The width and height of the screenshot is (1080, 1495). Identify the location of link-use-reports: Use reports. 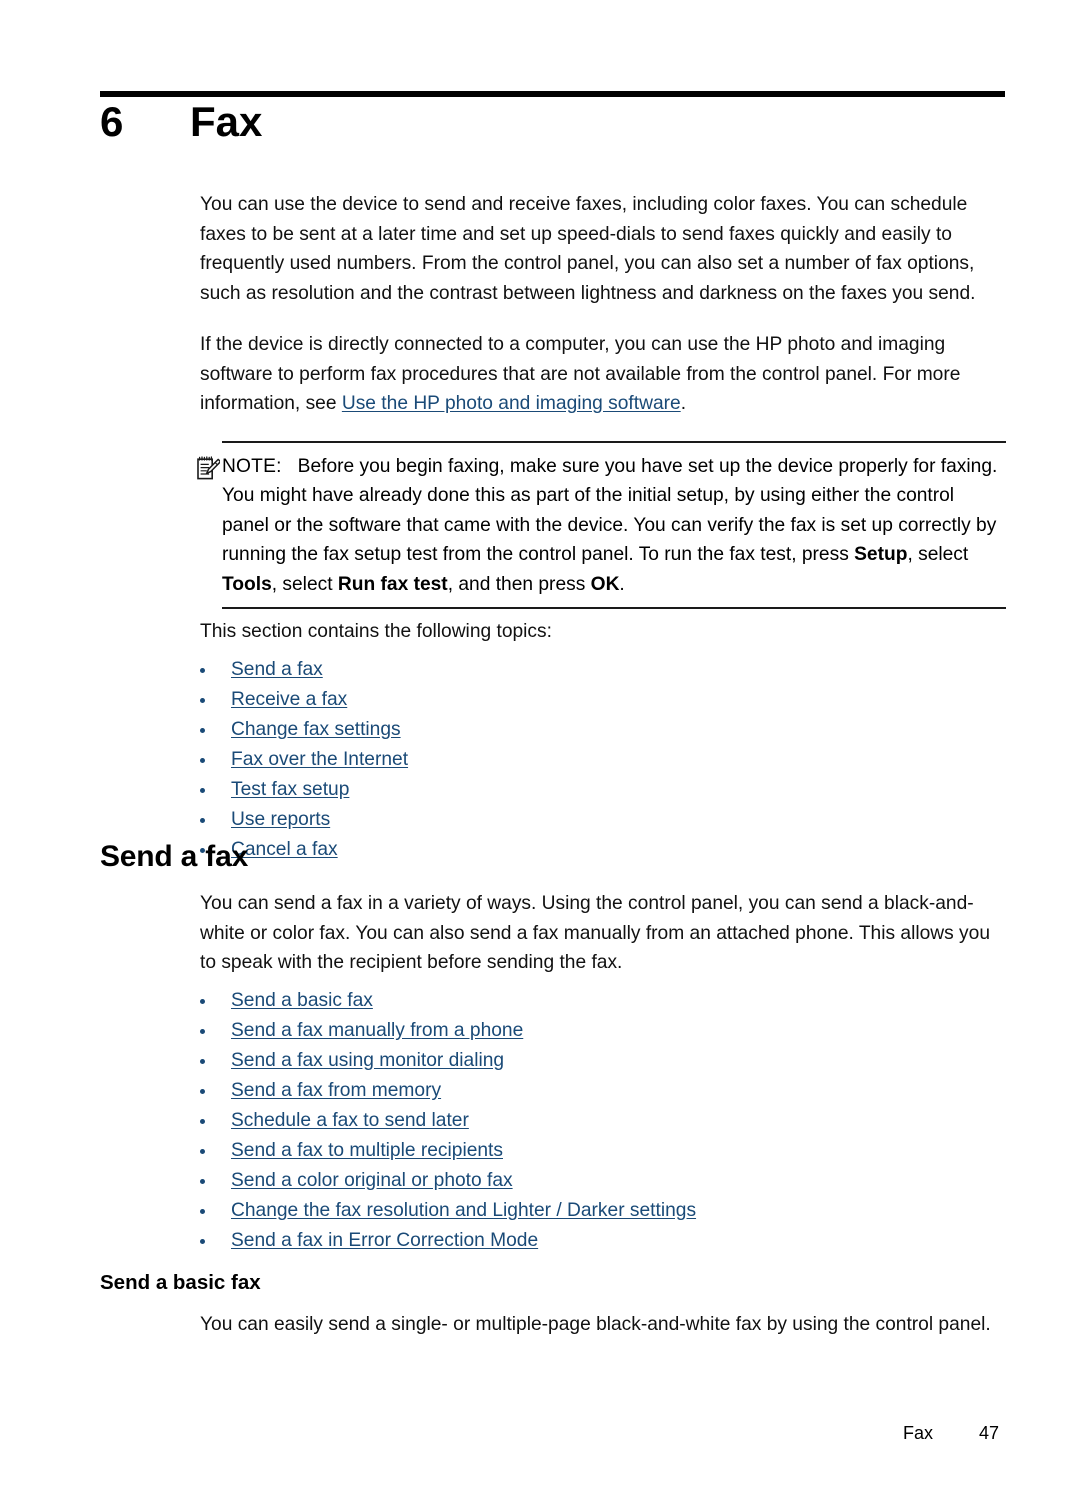
(280, 819).